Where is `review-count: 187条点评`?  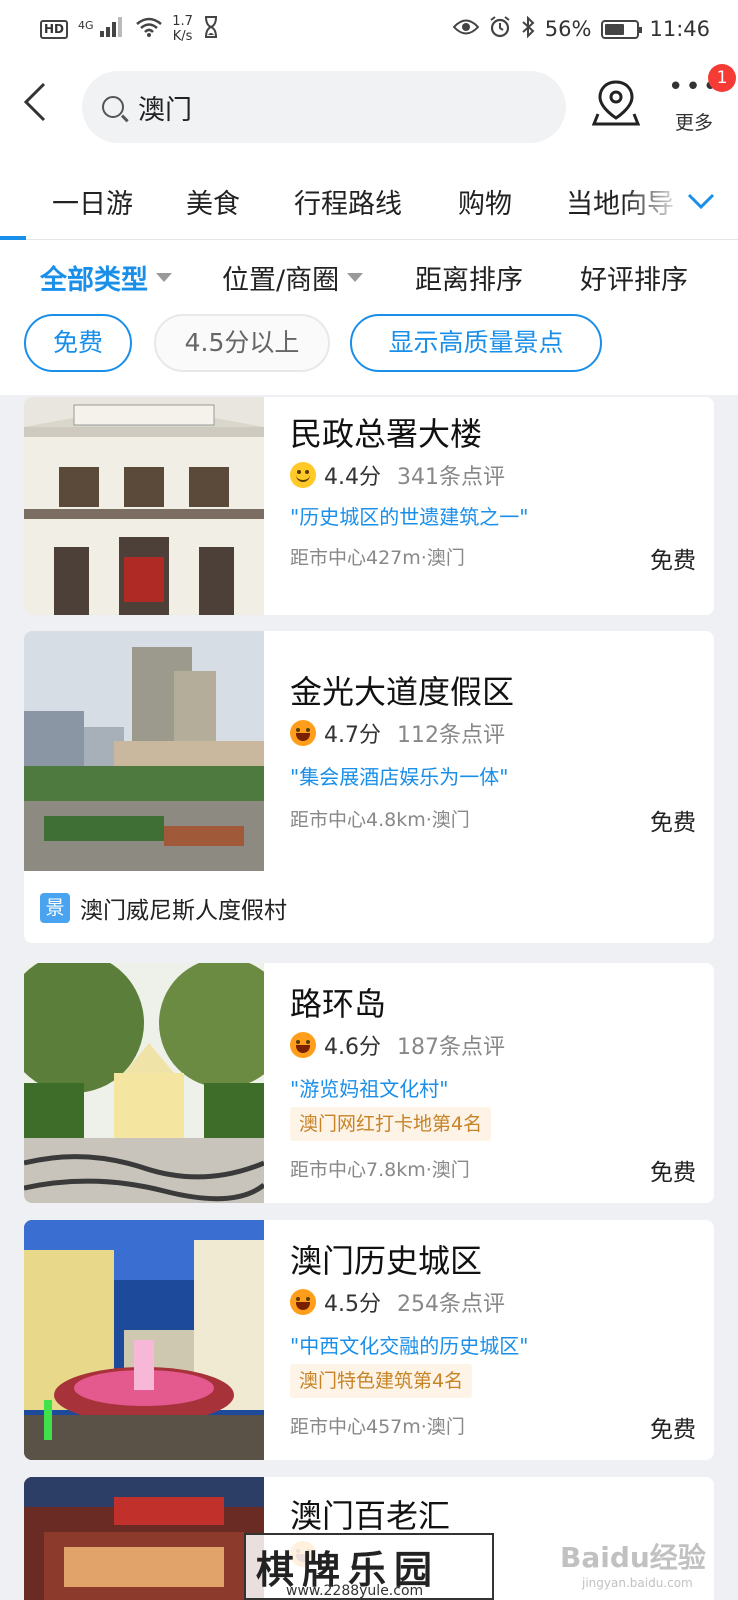 review-count: 187条点评 is located at coordinates (451, 1047).